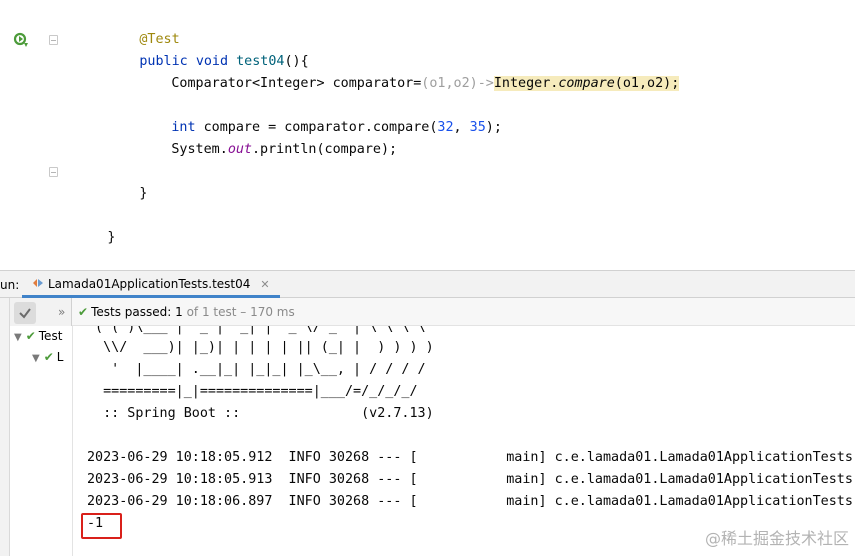 The height and width of the screenshot is (556, 855). I want to click on code-line-method-signature: public void test04(){, so click(224, 61).